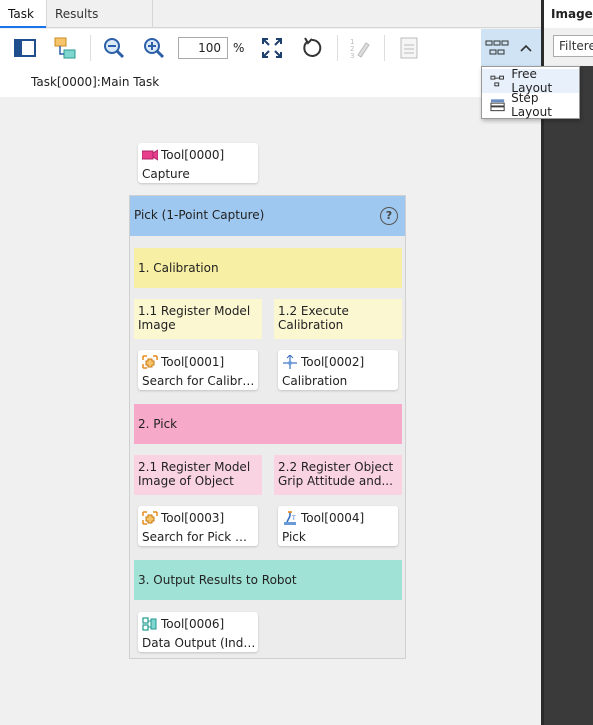 This screenshot has height=725, width=593. I want to click on menu-item-free-layout: Free Layout, so click(530, 81).